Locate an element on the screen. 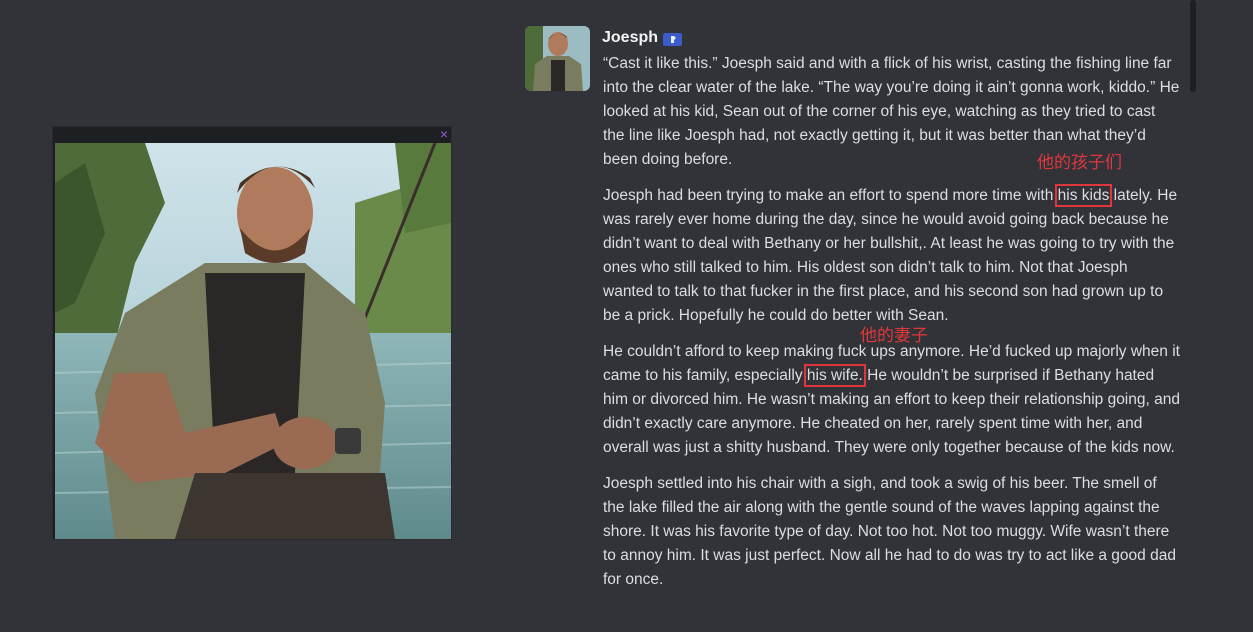 This screenshot has height=632, width=1253. annotation-kids: 他的孩子们 is located at coordinates (1079, 163).